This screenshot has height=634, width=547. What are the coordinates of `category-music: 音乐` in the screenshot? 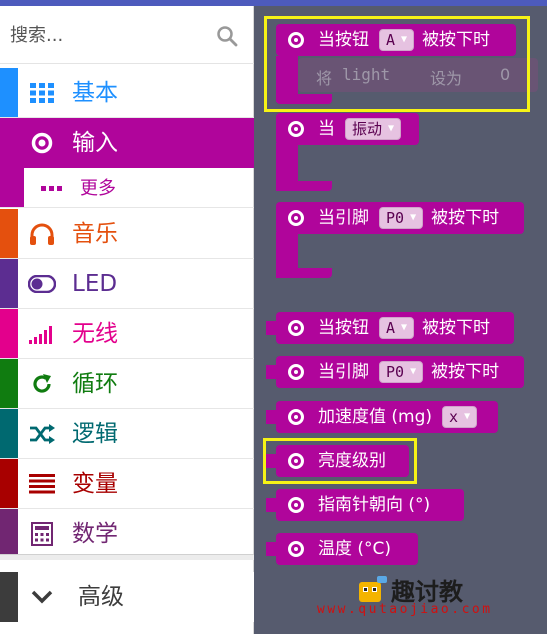 It's located at (127, 234).